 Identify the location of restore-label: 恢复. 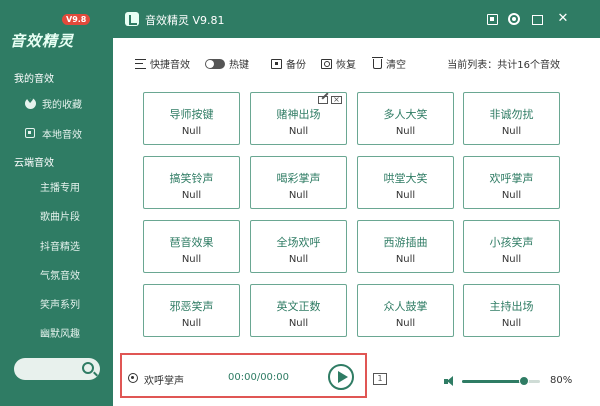
(346, 65).